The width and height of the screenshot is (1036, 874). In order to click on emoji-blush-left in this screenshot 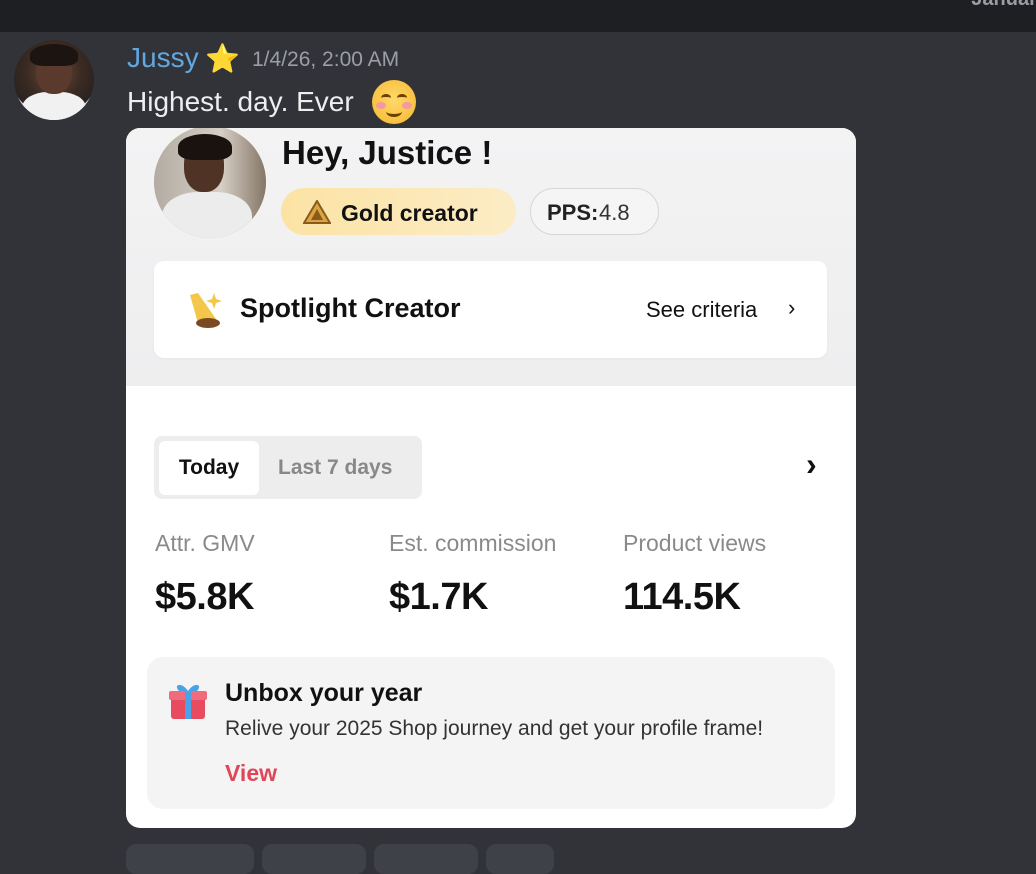, I will do `click(381, 105)`.